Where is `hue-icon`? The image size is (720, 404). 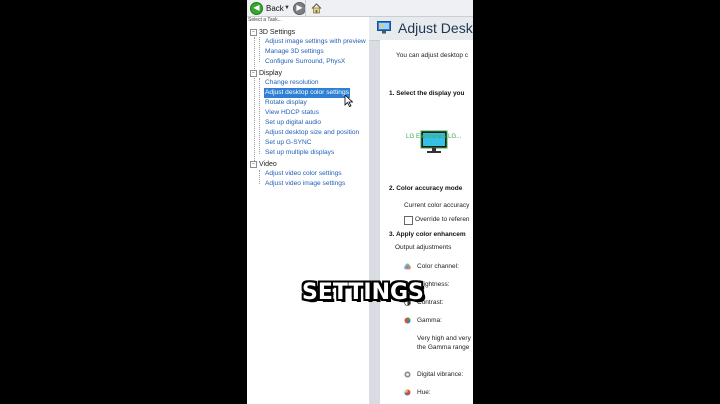 hue-icon is located at coordinates (407, 392).